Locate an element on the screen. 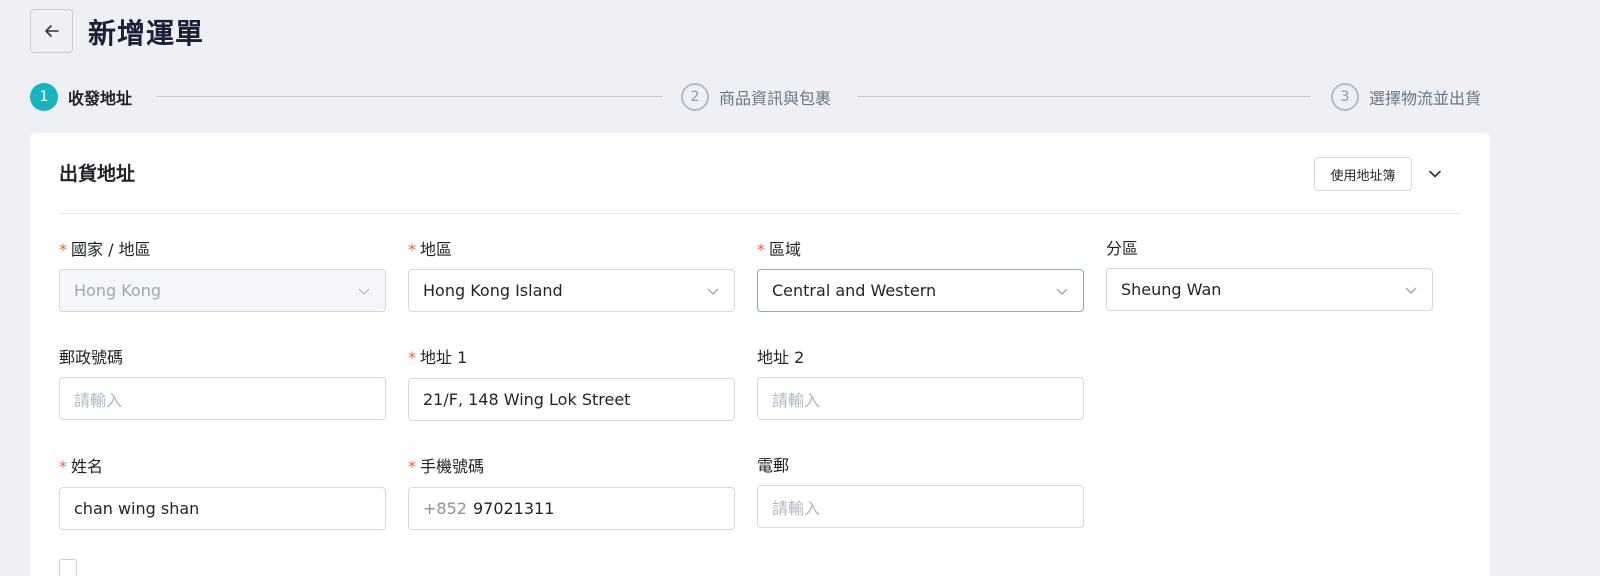  address1-input: 21/F, 148 Wing Lok Street is located at coordinates (571, 399).